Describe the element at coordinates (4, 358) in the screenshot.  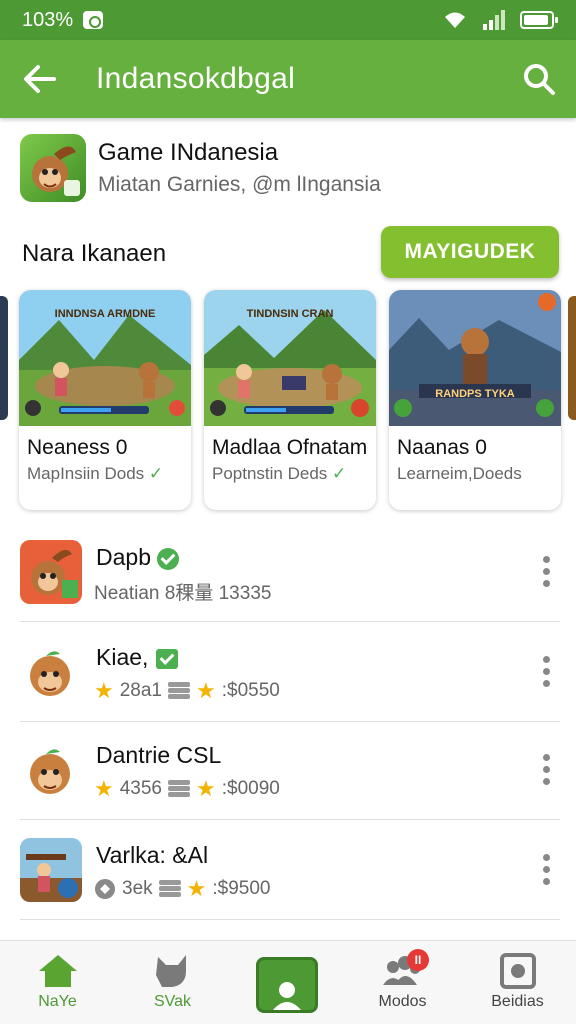
I see `carousel-peek-left` at that location.